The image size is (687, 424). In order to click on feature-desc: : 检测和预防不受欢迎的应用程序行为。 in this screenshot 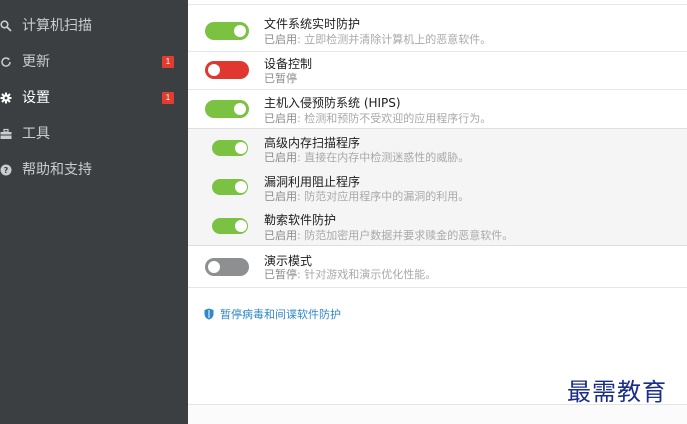, I will do `click(394, 118)`.